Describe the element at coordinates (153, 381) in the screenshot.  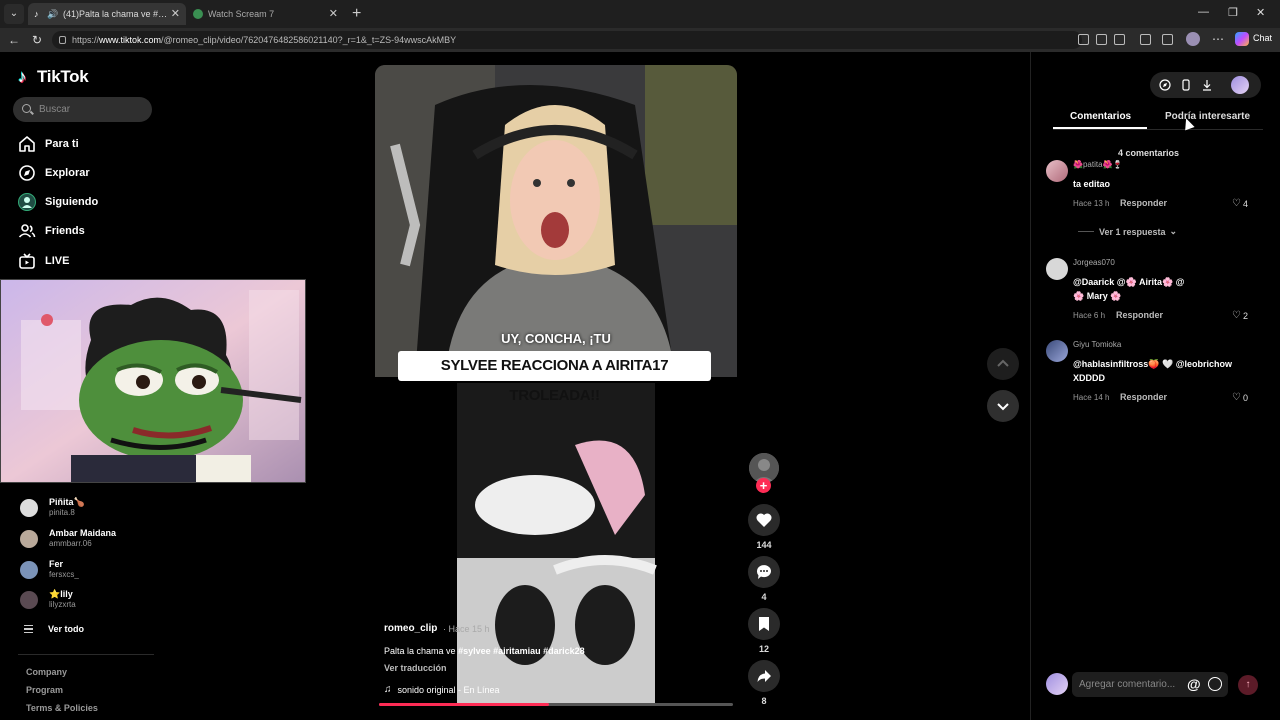
I see `frog-avatar-illustration` at that location.